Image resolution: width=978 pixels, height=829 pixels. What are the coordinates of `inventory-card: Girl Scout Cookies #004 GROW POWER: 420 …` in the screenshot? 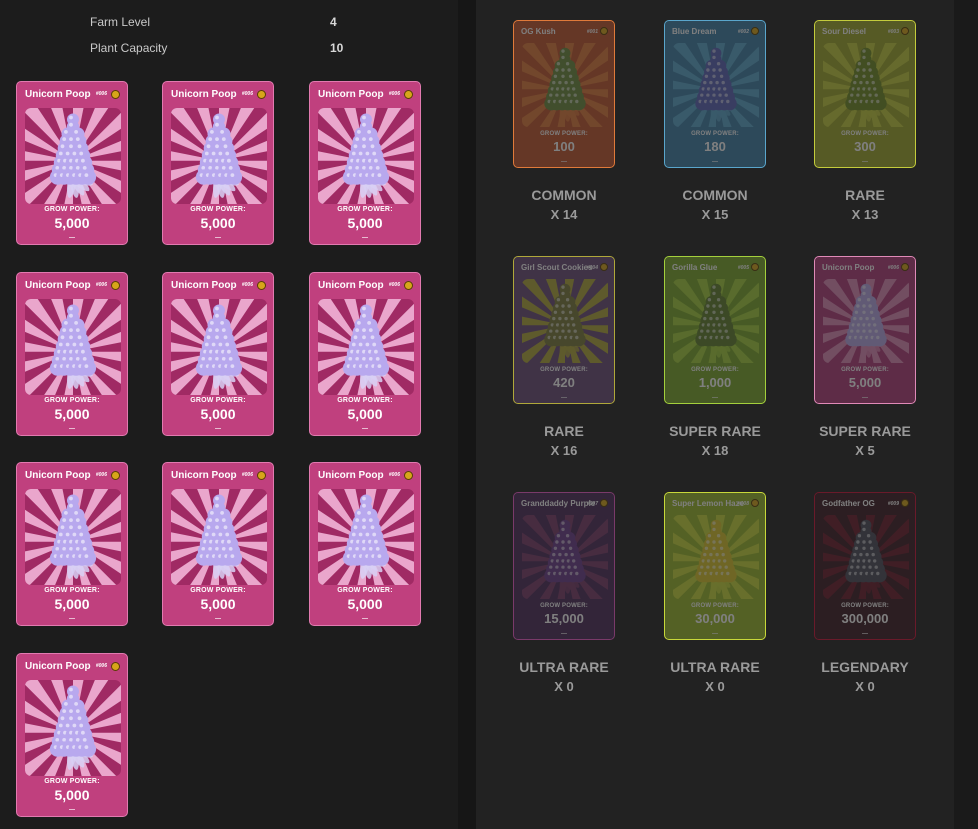 It's located at (564, 330).